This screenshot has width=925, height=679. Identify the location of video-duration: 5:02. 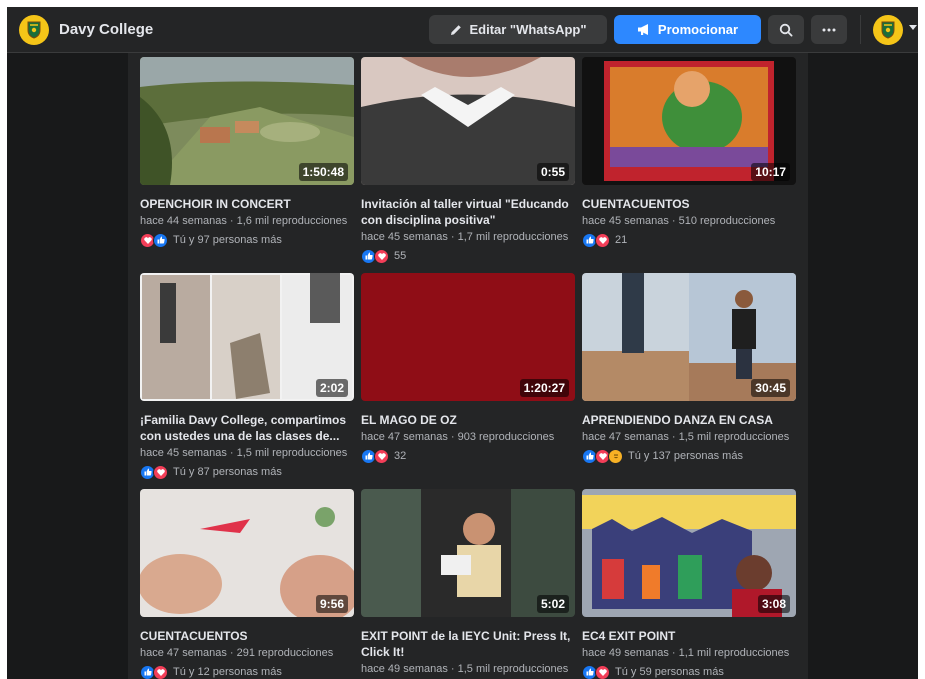
(552, 604).